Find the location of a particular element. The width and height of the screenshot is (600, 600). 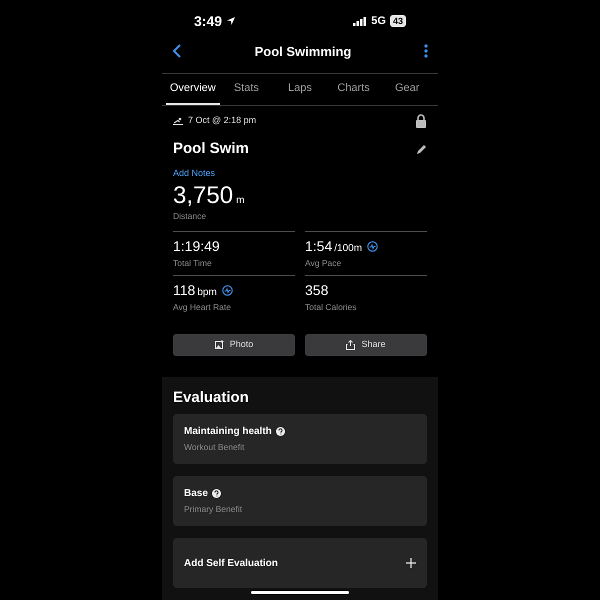

card-subtitle: Workout Benefit is located at coordinates (215, 447).